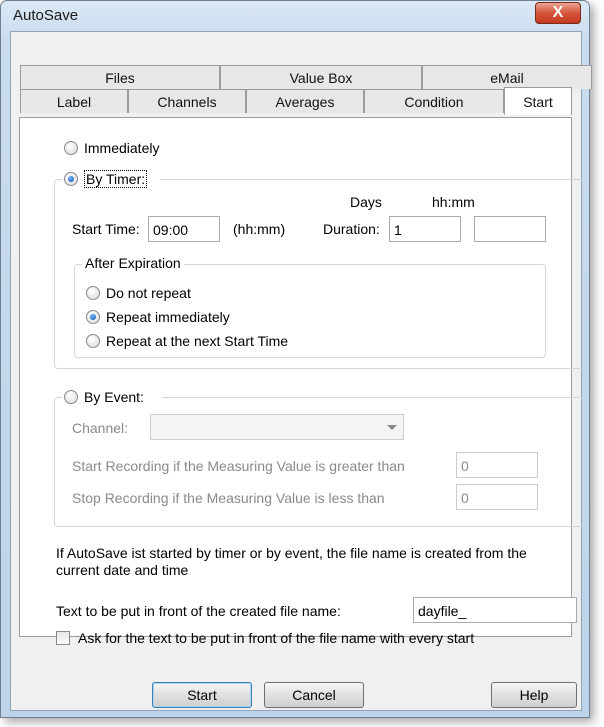 This screenshot has height=727, width=604. What do you see at coordinates (497, 497) in the screenshot?
I see `stop-recording-input: 0` at bounding box center [497, 497].